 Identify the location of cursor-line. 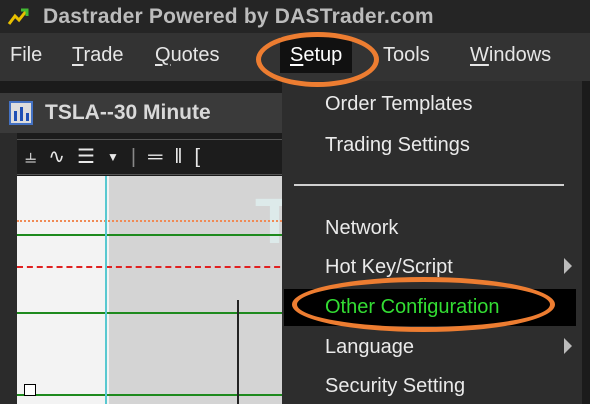
(238, 352).